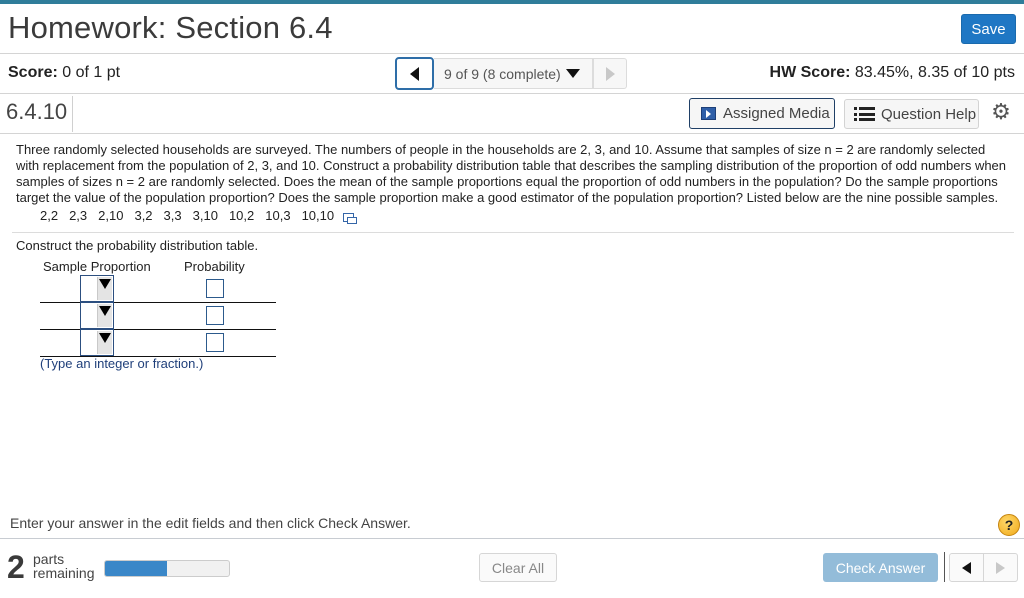 Image resolution: width=1024 pixels, height=598 pixels. I want to click on question-help-button: Question Help, so click(911, 114).